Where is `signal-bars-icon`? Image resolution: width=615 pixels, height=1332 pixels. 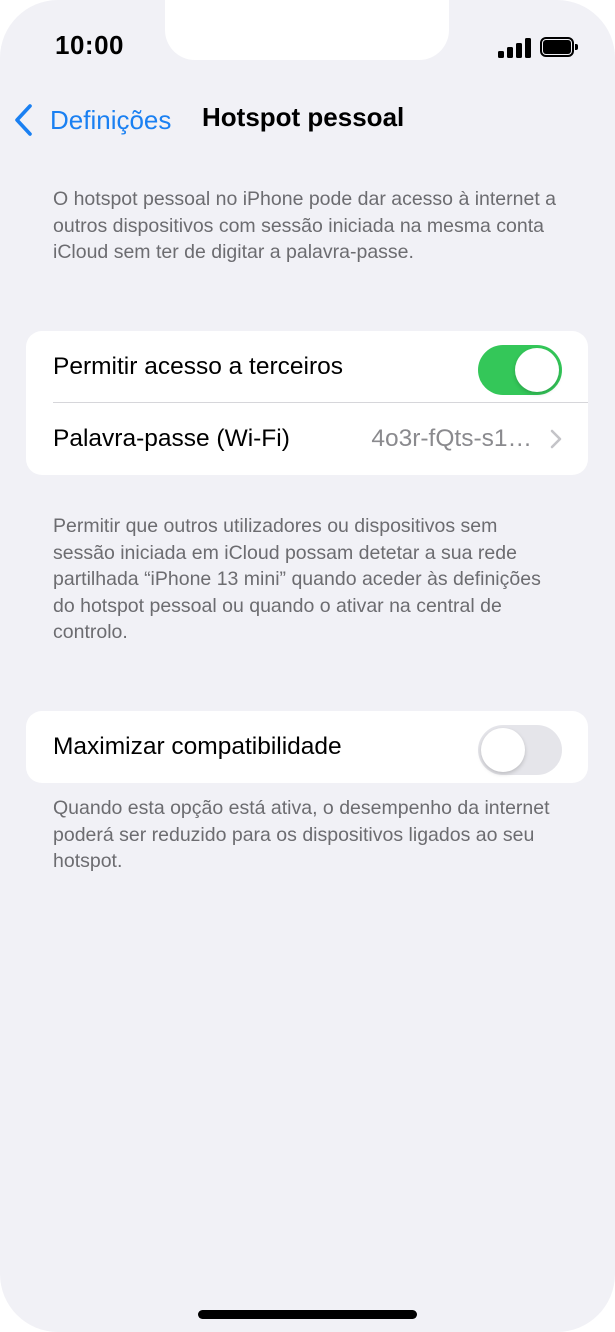
signal-bars-icon is located at coordinates (515, 48).